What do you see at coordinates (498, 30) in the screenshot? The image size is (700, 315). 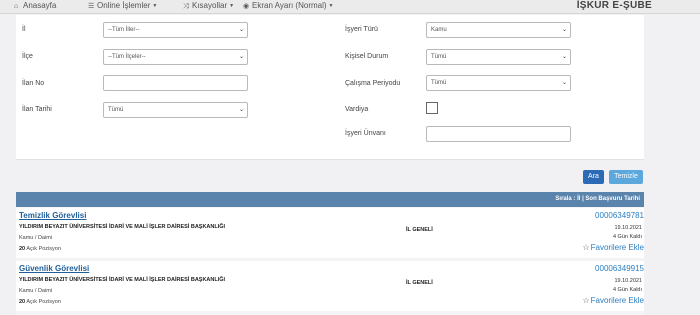 I see `isyeri-turu-select: Kamu ⌄` at bounding box center [498, 30].